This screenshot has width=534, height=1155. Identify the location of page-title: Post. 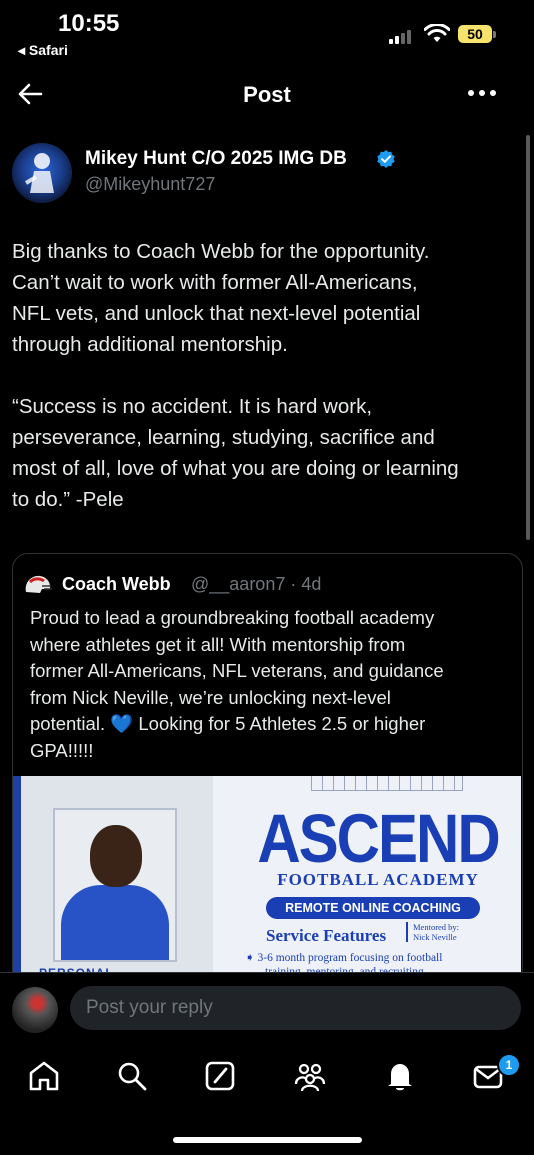
(267, 94).